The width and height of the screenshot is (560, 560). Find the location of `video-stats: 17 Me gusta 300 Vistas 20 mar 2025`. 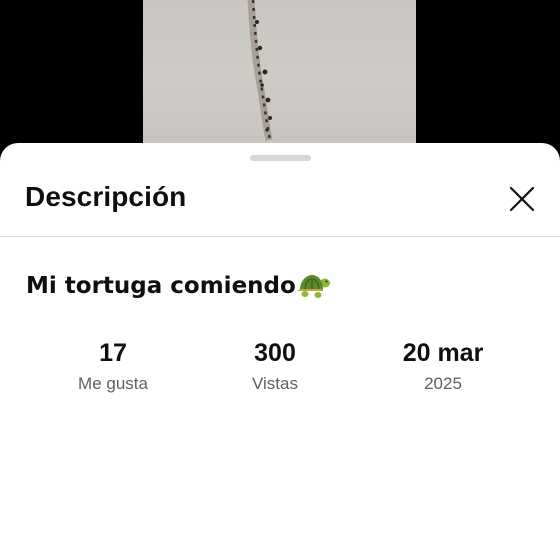

video-stats: 17 Me gusta 300 Vistas 20 mar 2025 is located at coordinates (280, 368).